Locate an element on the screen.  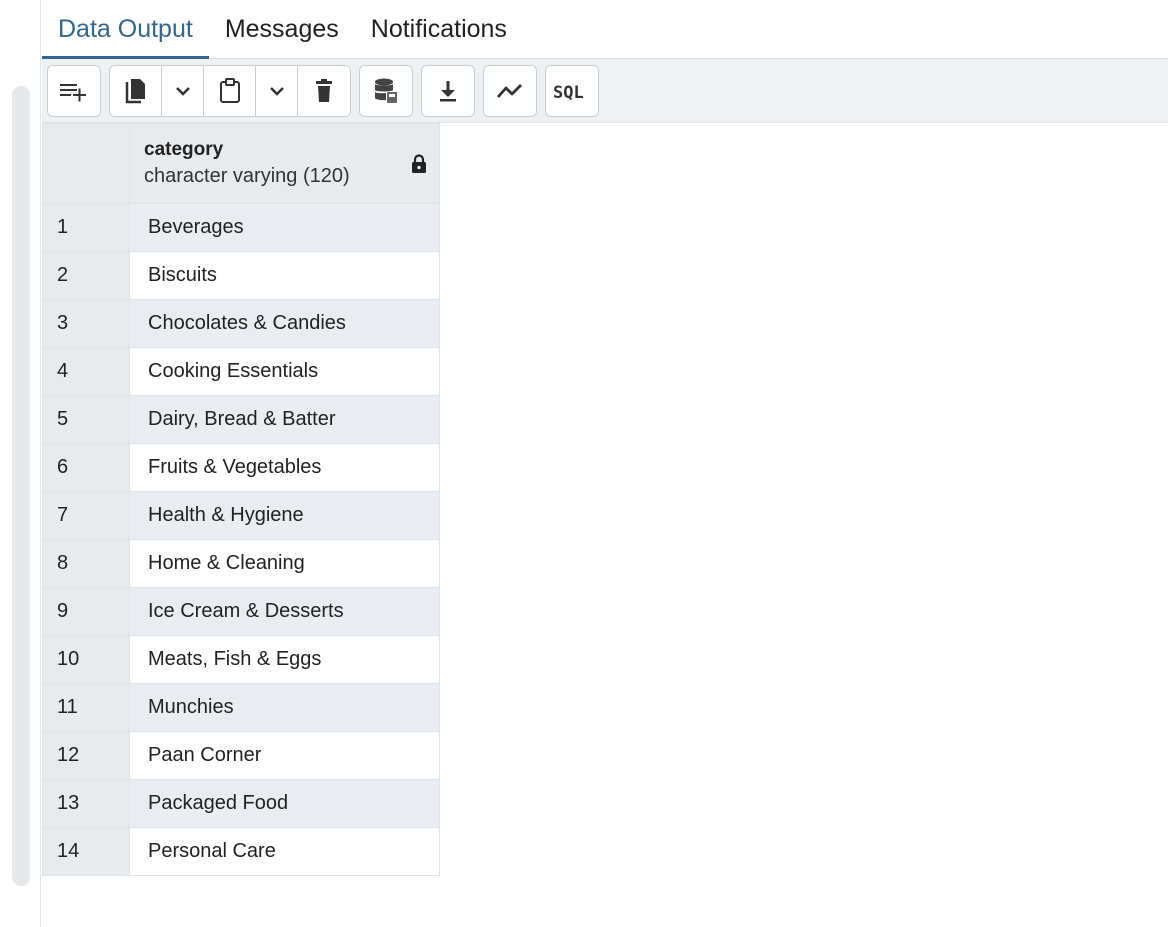
table-row: 10 Meats, Fish & Eggs is located at coordinates (241, 659).